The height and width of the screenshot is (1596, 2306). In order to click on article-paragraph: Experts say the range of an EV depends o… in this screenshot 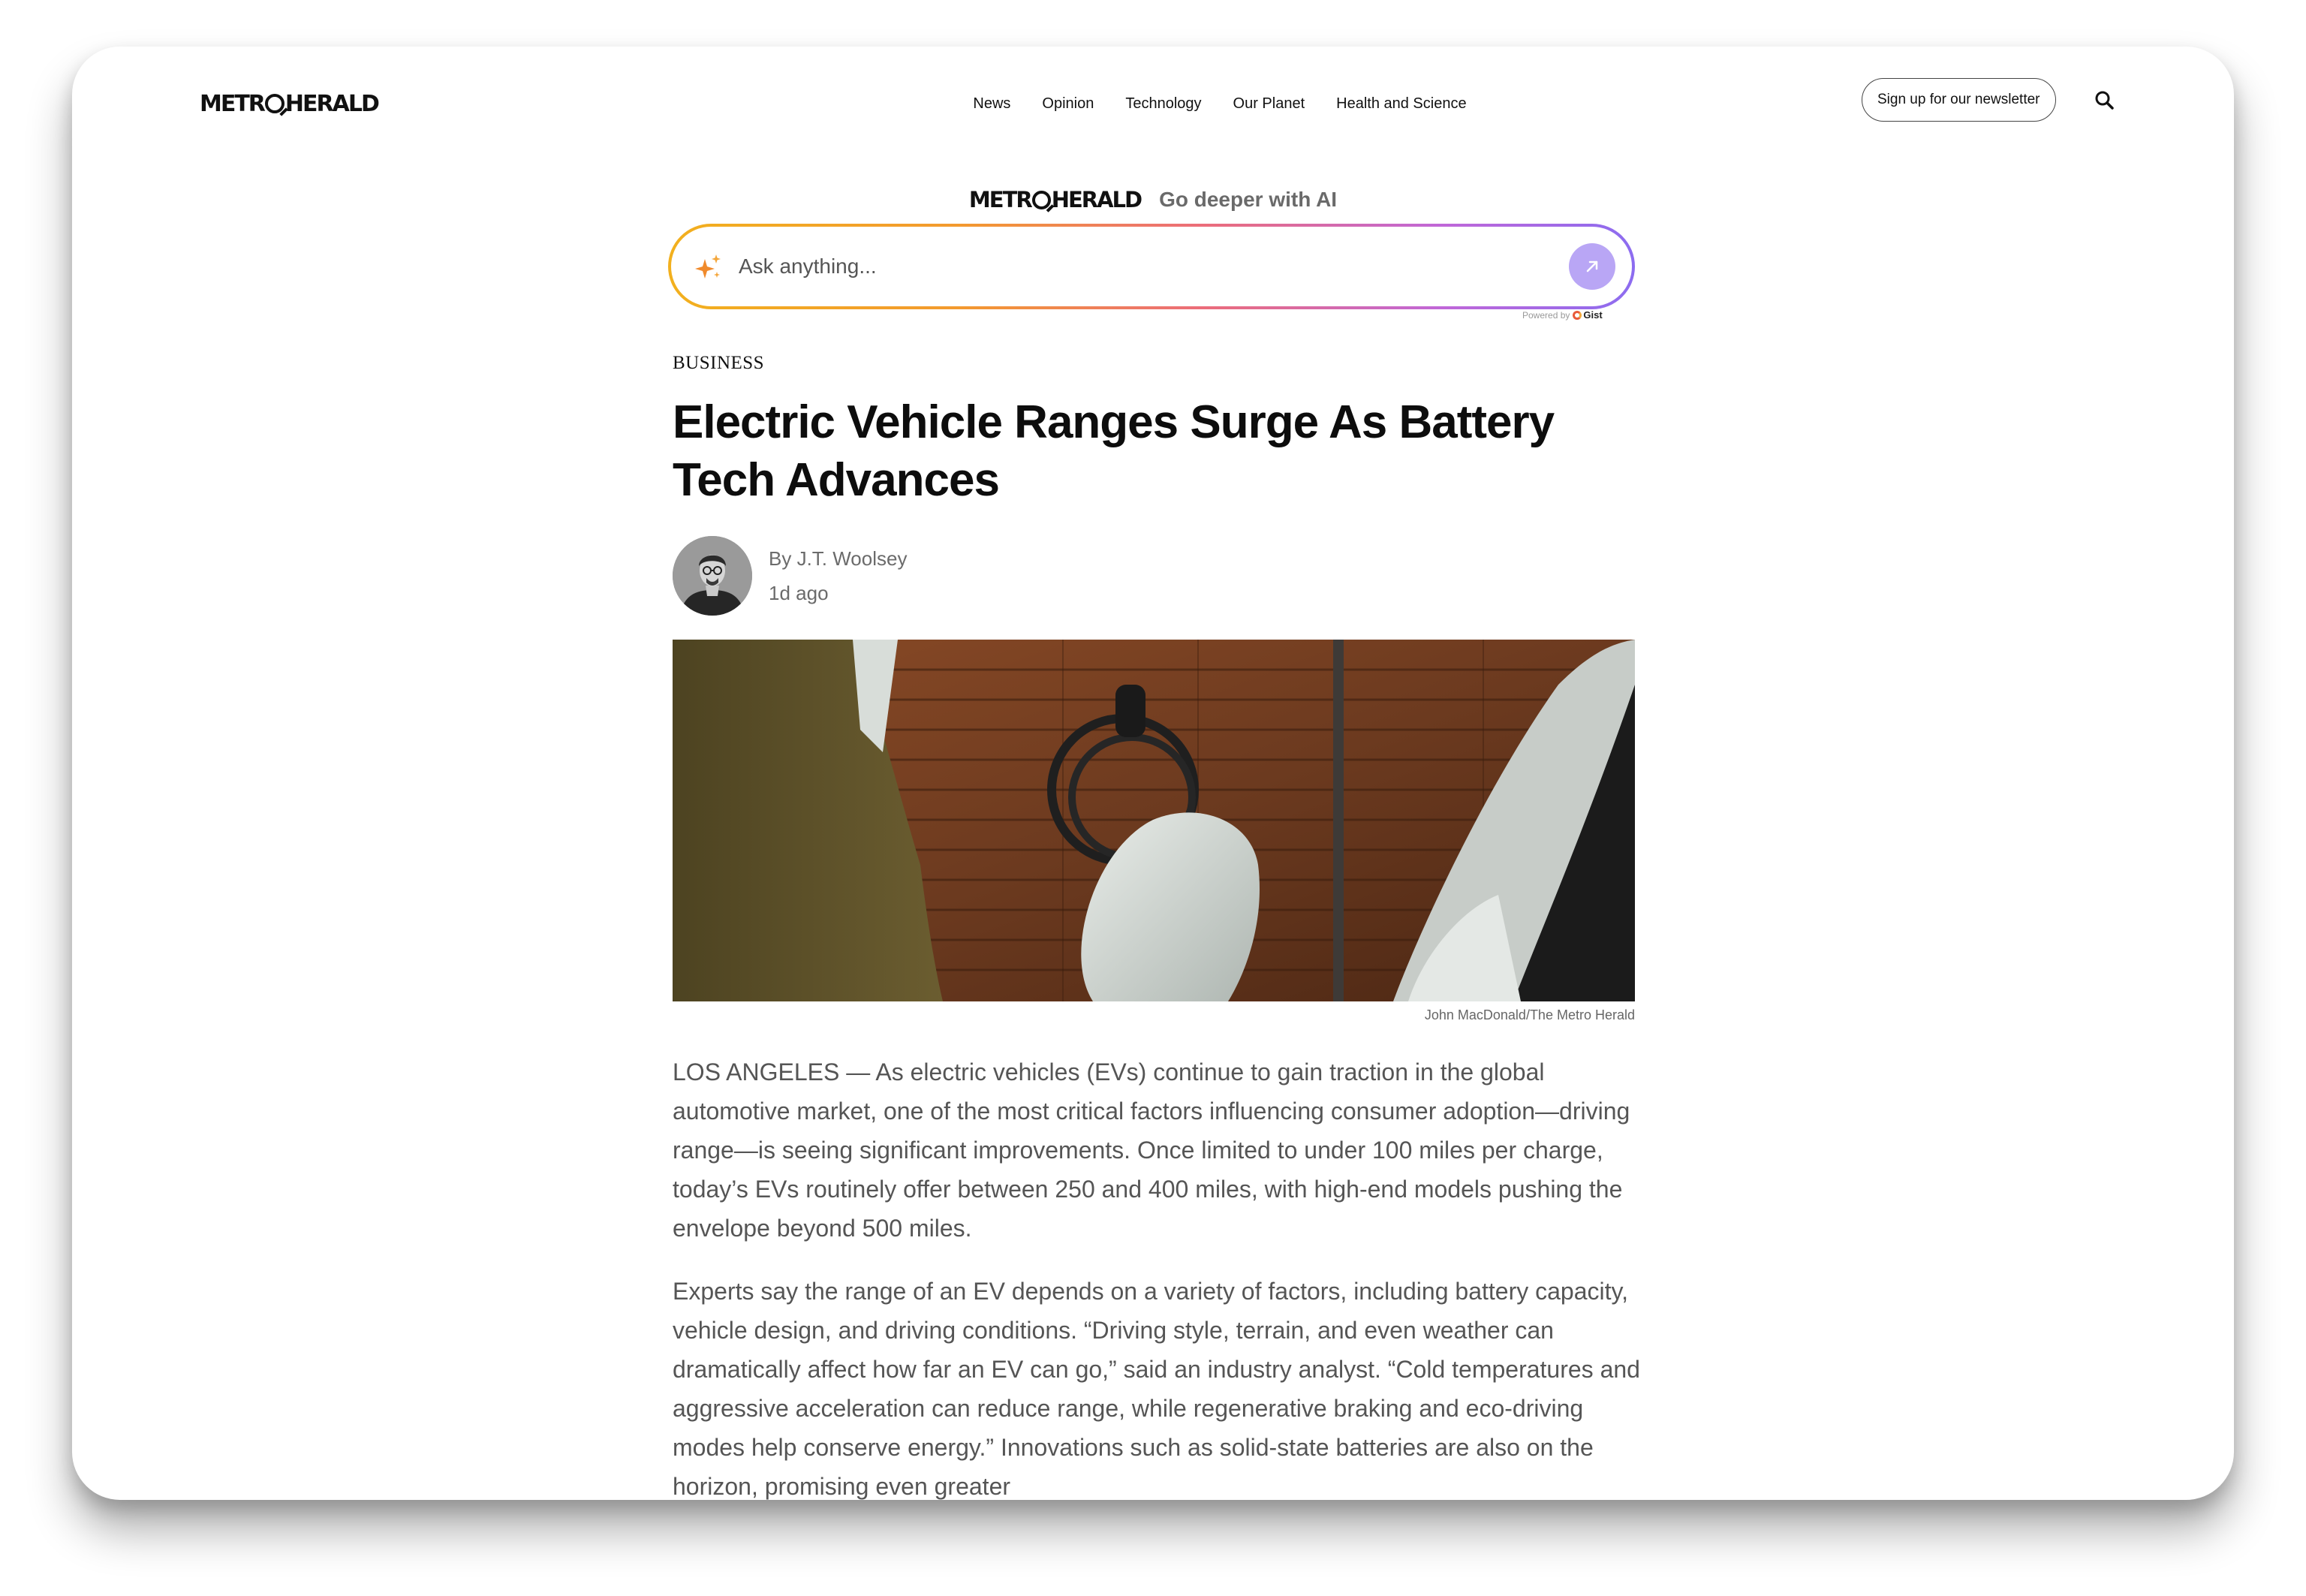, I will do `click(1156, 1389)`.